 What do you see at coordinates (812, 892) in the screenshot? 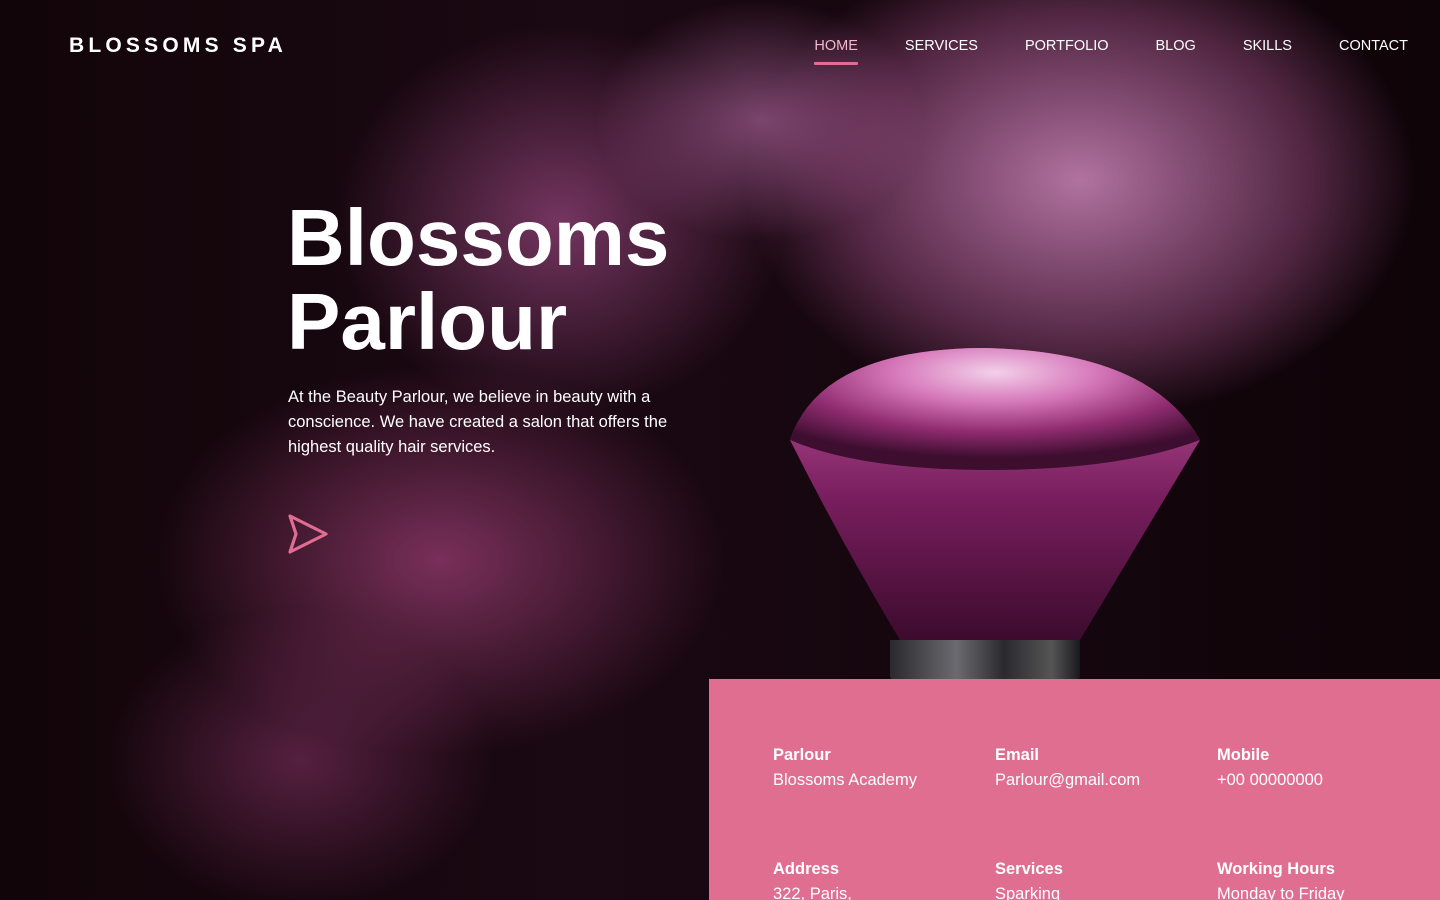
I see `info-value: 322, Paris,` at bounding box center [812, 892].